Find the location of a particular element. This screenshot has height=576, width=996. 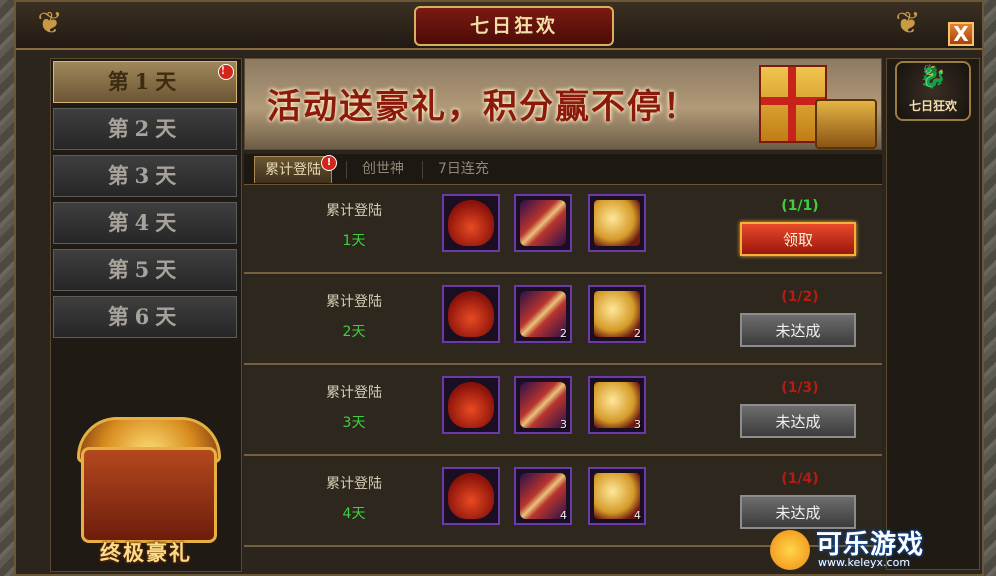

tab-1: 累计登陆! is located at coordinates (295, 169).